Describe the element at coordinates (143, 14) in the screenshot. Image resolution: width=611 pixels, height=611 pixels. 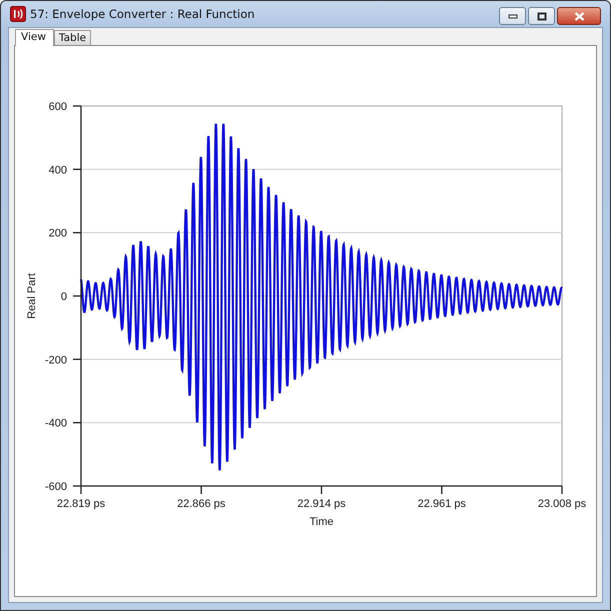
I see `window-title: 57: Envelope Converter : Real Function` at that location.